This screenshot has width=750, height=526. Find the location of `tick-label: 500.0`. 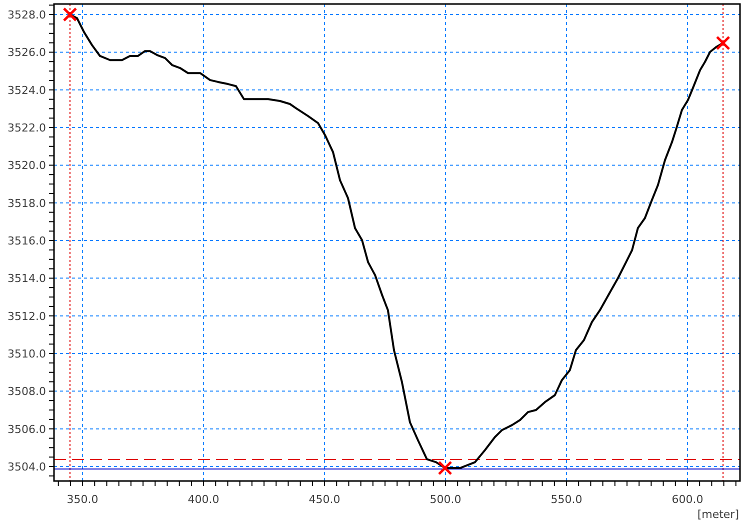

tick-label: 500.0 is located at coordinates (446, 499).